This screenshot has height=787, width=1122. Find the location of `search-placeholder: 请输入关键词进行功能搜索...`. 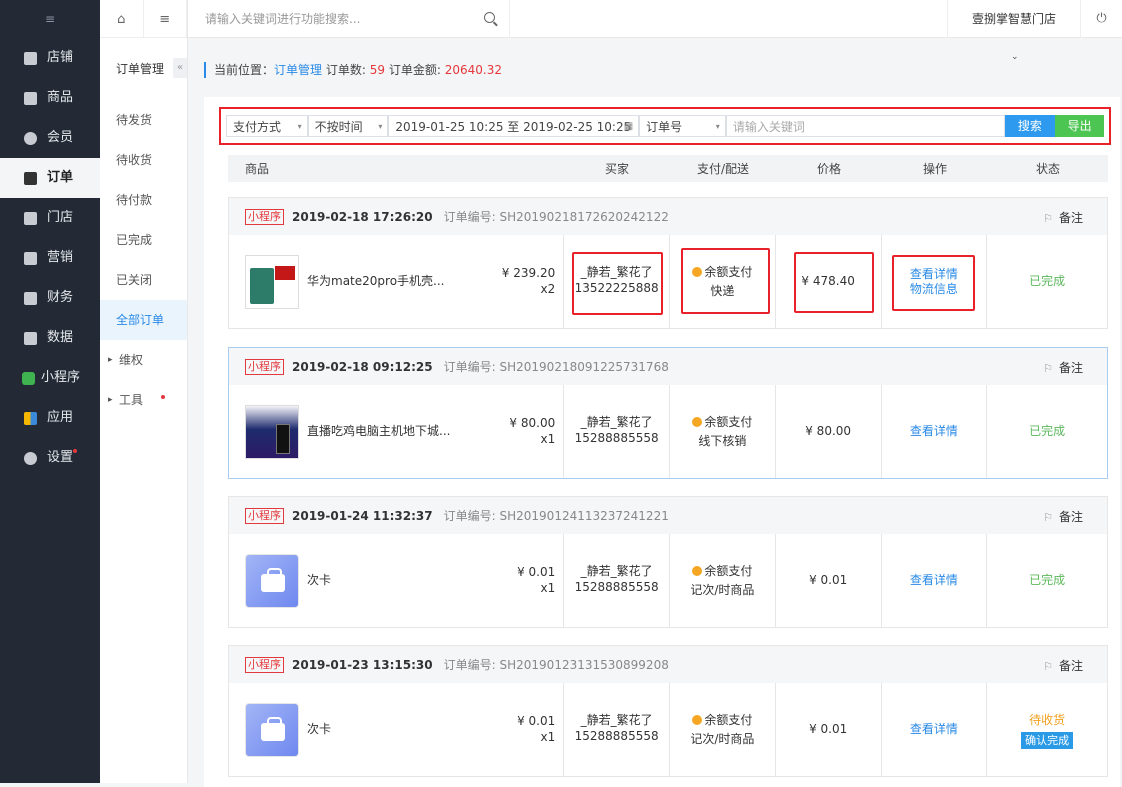

search-placeholder: 请输入关键词进行功能搜索... is located at coordinates (283, 19).